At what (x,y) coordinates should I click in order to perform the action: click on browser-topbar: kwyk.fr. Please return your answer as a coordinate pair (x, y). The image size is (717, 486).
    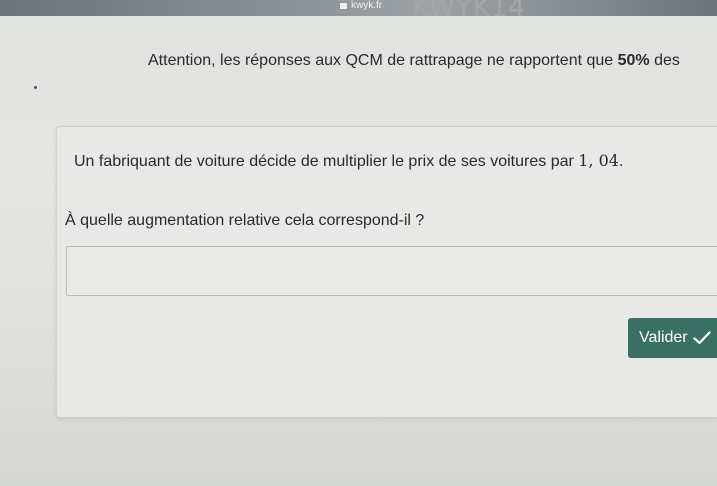
    Looking at the image, I should click on (358, 8).